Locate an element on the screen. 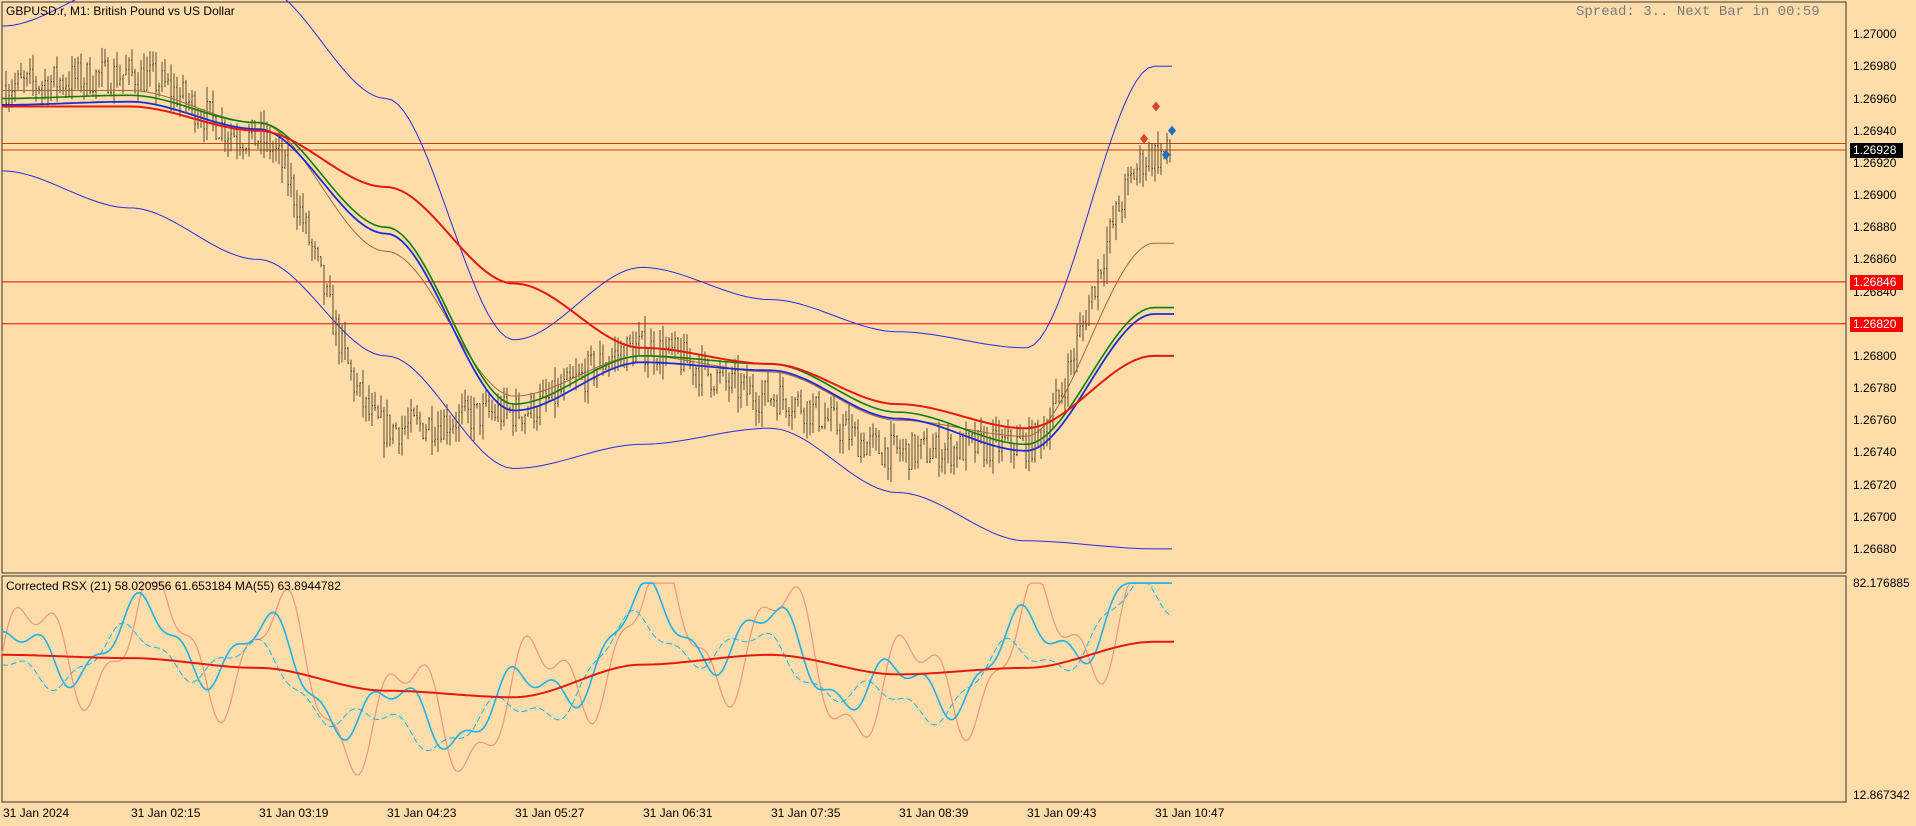 The image size is (1916, 826). price-tag: 1.26820 is located at coordinates (1876, 324).